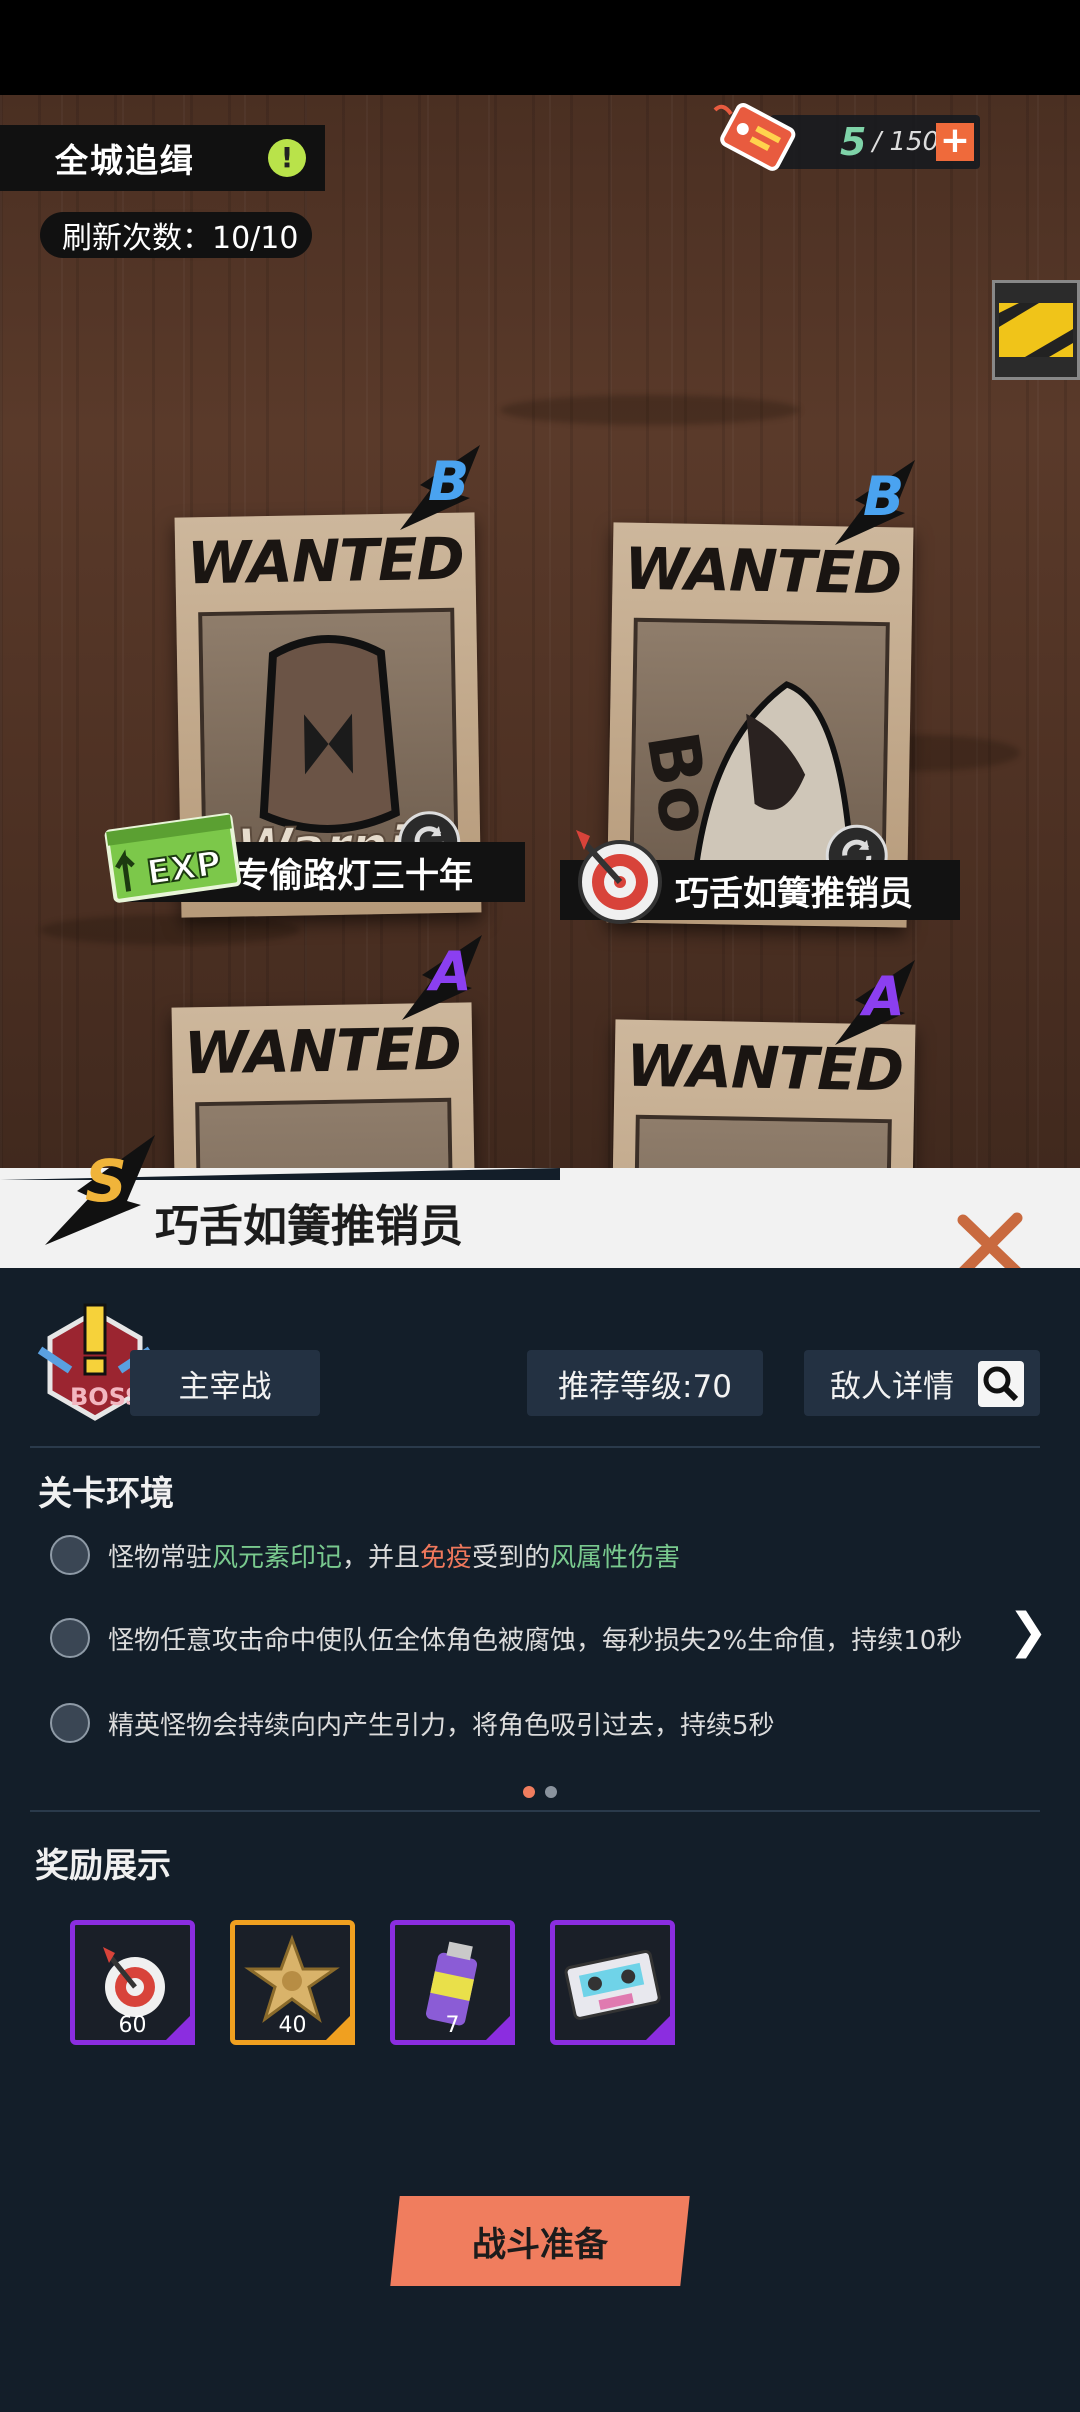 This screenshot has width=1080, height=2412. What do you see at coordinates (70, 1555) in the screenshot?
I see `wind-mark-icon` at bounding box center [70, 1555].